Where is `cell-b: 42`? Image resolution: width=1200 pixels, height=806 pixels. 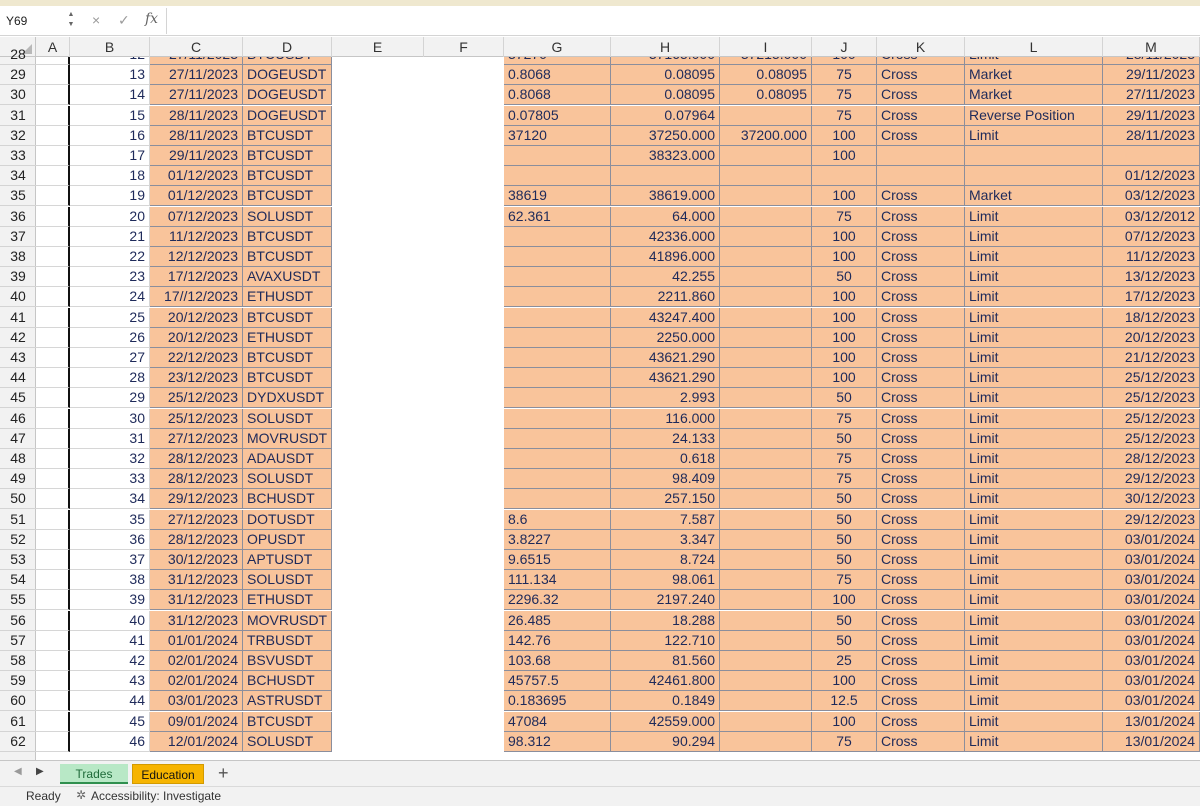
cell-b: 42 is located at coordinates (110, 661).